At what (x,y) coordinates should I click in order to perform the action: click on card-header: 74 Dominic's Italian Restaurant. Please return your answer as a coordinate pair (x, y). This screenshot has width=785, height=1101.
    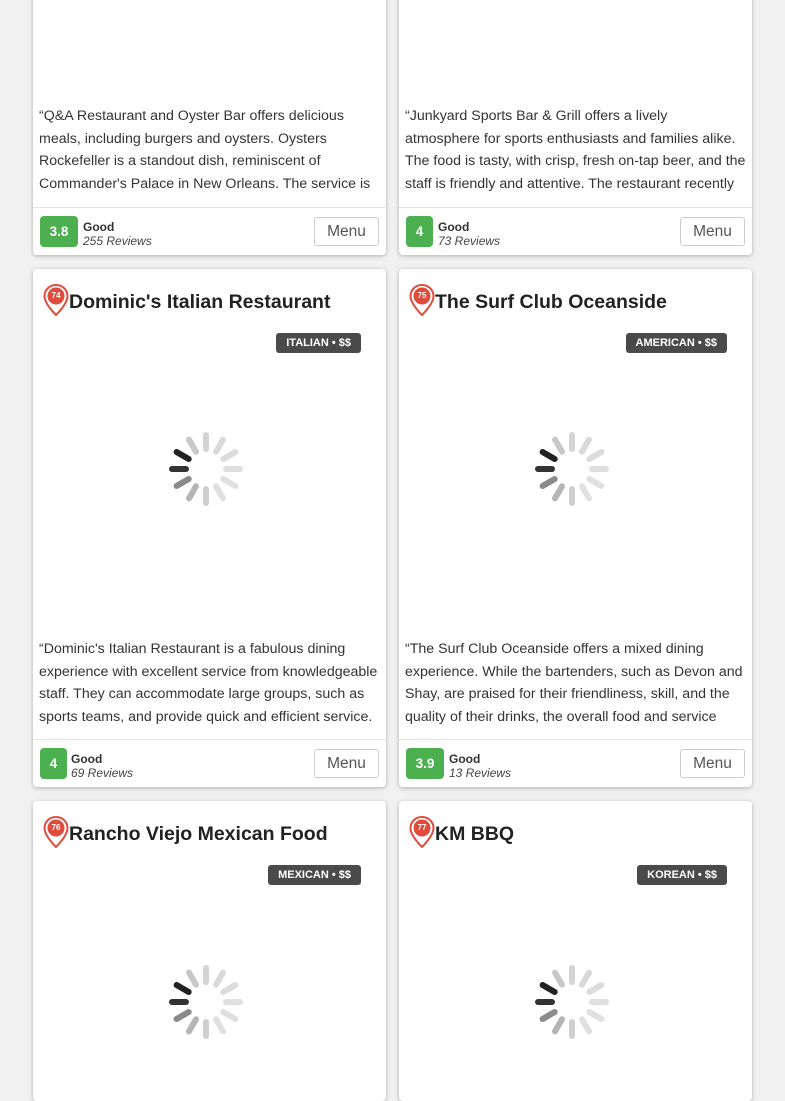
    Looking at the image, I should click on (209, 300).